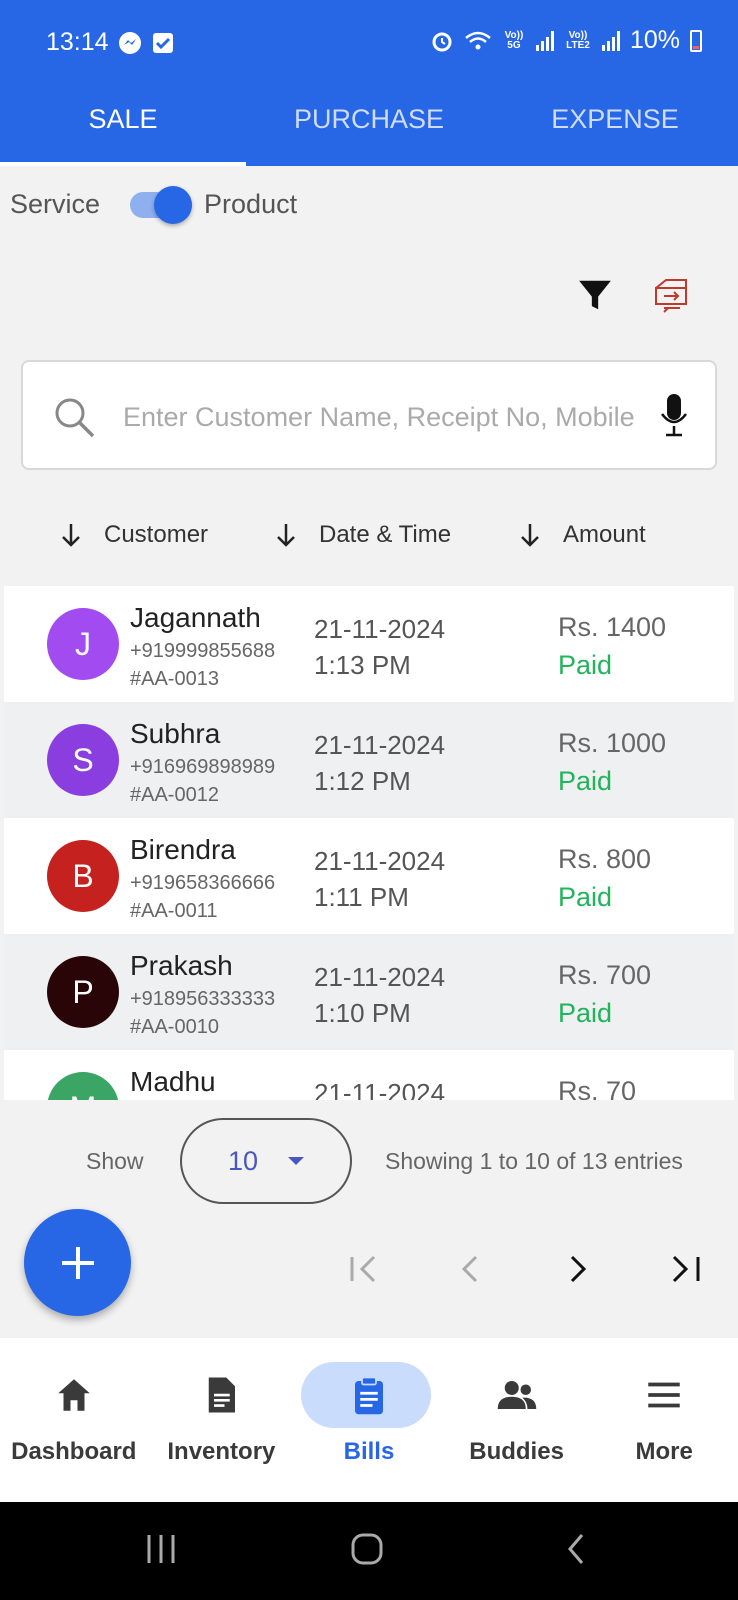 Image resolution: width=738 pixels, height=1600 pixels. What do you see at coordinates (266, 1161) in the screenshot?
I see `page-size-select: 10` at bounding box center [266, 1161].